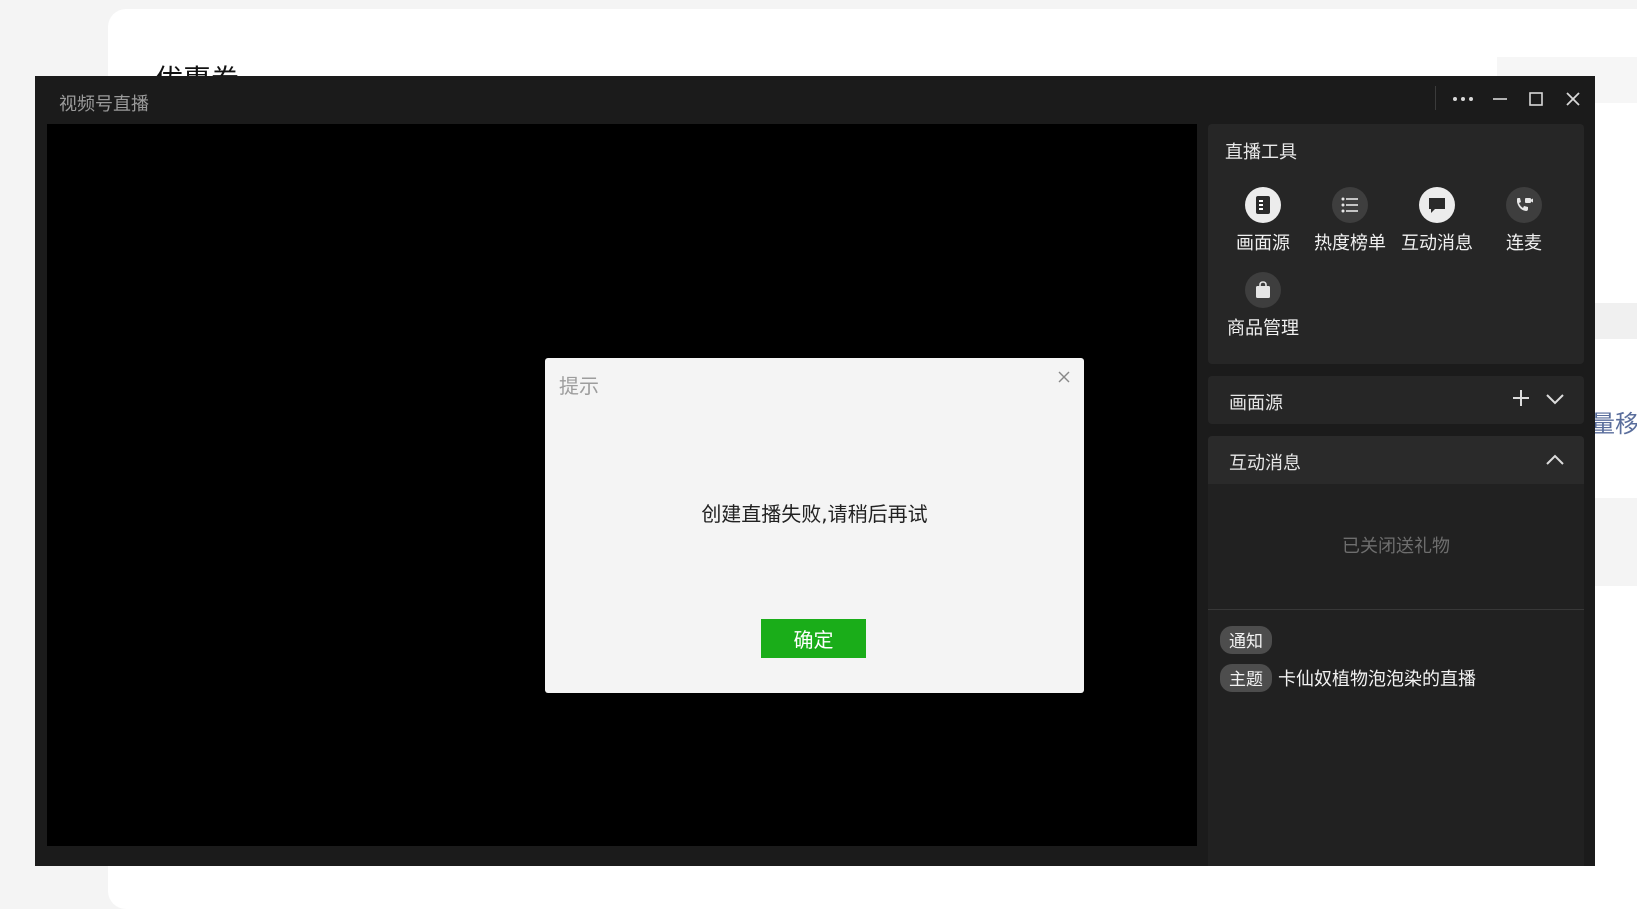 This screenshot has height=909, width=1637. I want to click on close-window-button, so click(1573, 99).